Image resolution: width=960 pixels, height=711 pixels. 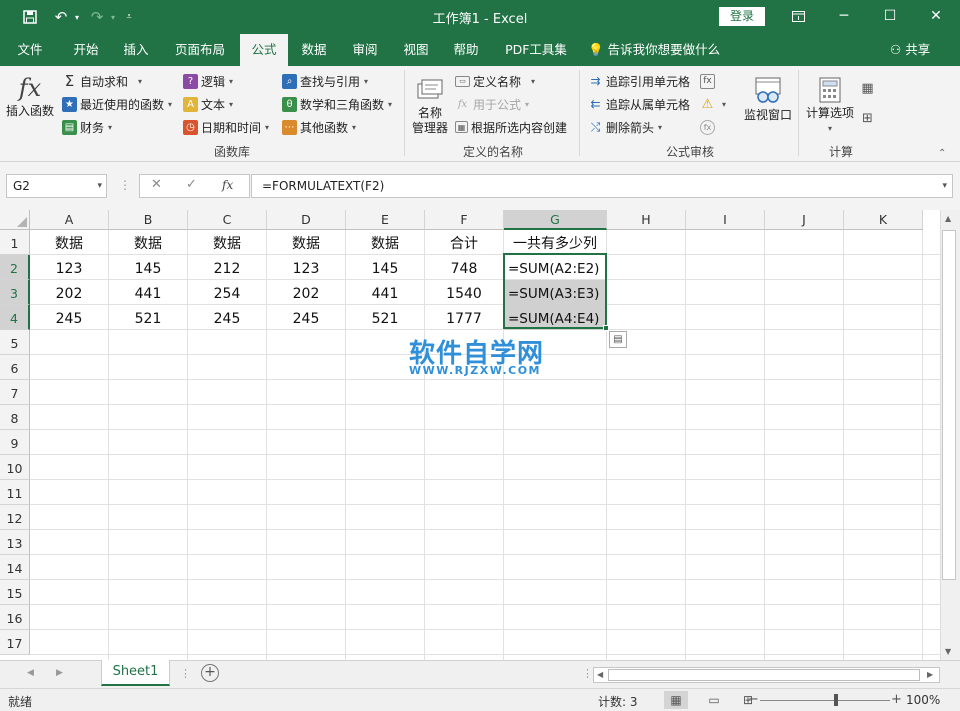 I want to click on autosum-button: Σ 自动求和 ▾, so click(x=102, y=81).